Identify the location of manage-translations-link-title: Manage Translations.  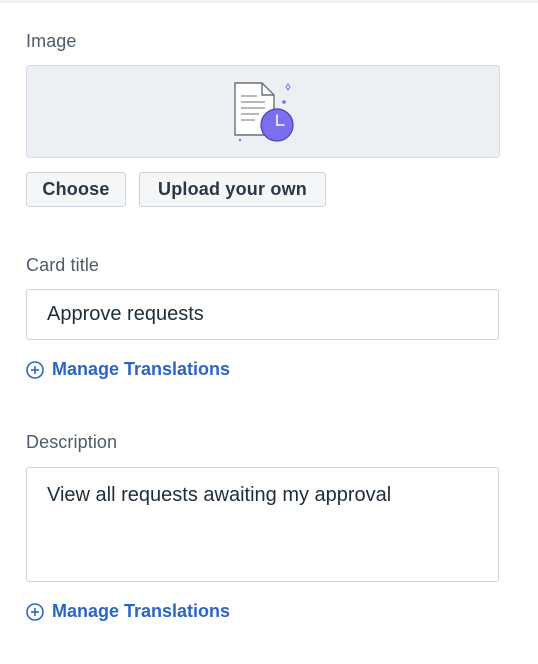
(128, 369).